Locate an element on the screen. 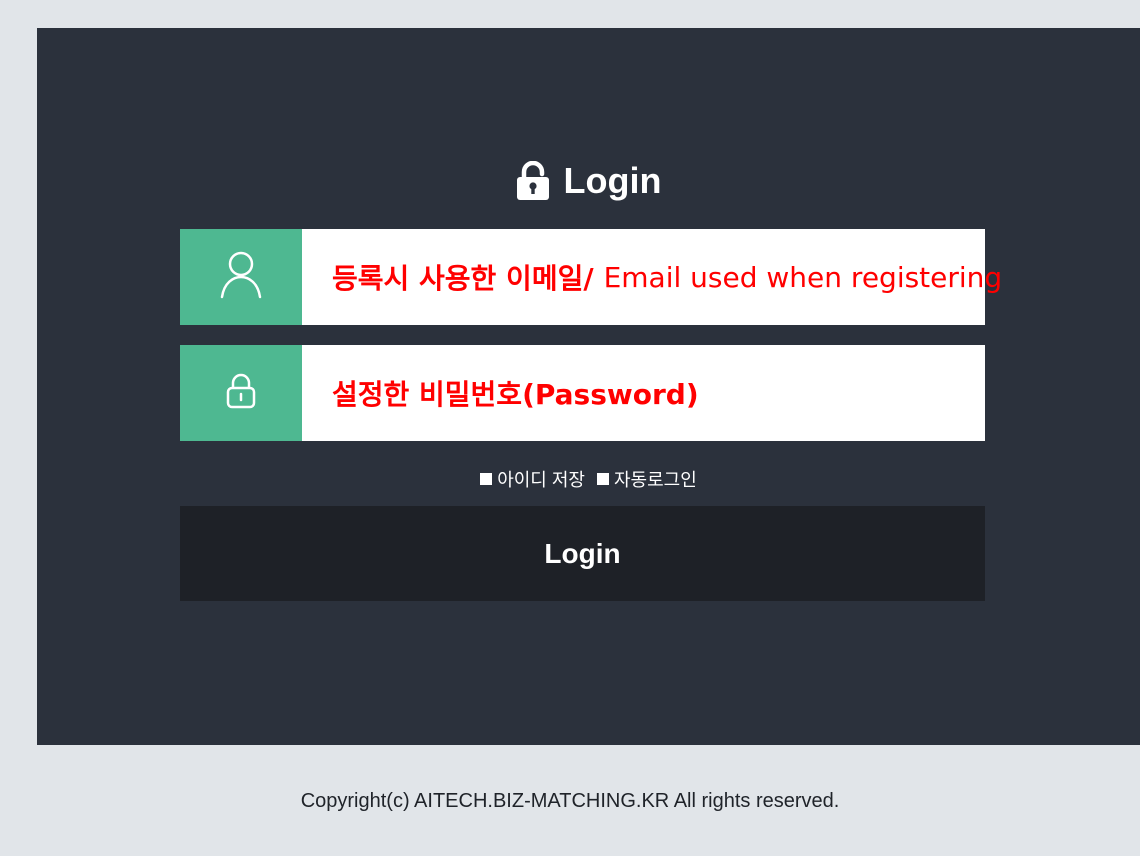 The width and height of the screenshot is (1140, 856). login-options: 아이디 저장 자동로그인 is located at coordinates (588, 479).